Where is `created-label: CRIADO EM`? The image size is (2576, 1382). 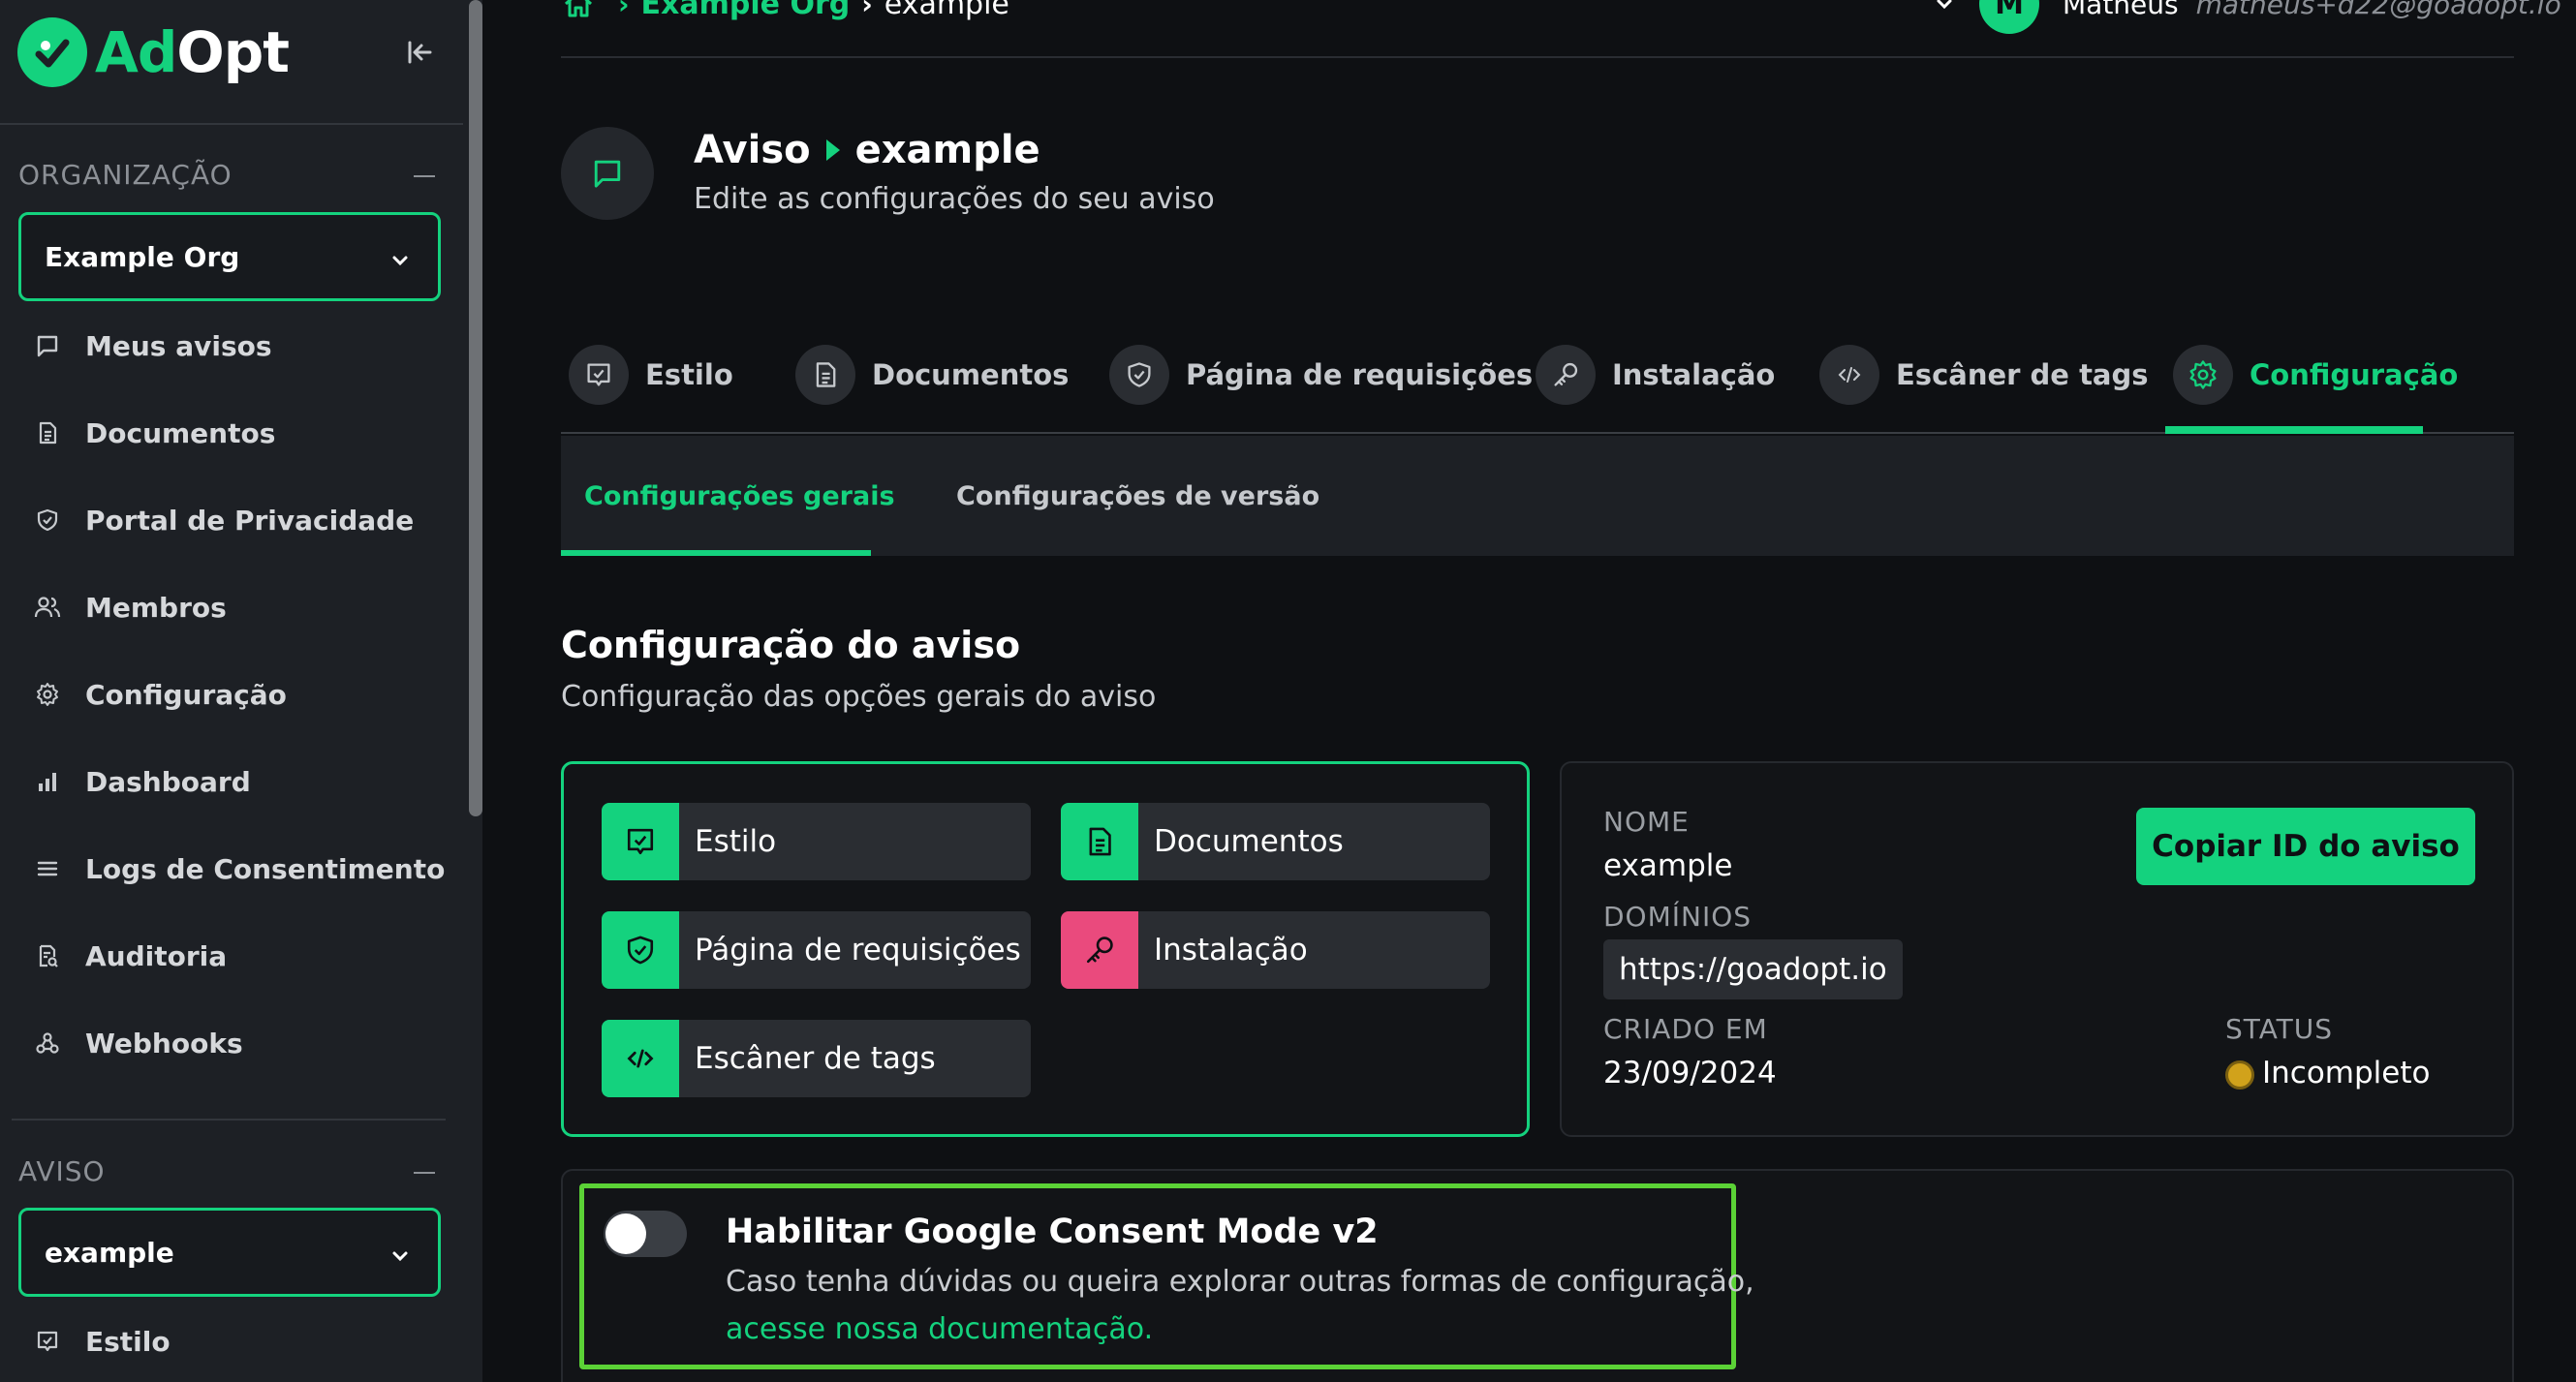
created-label: CRIADO EM is located at coordinates (1685, 1029).